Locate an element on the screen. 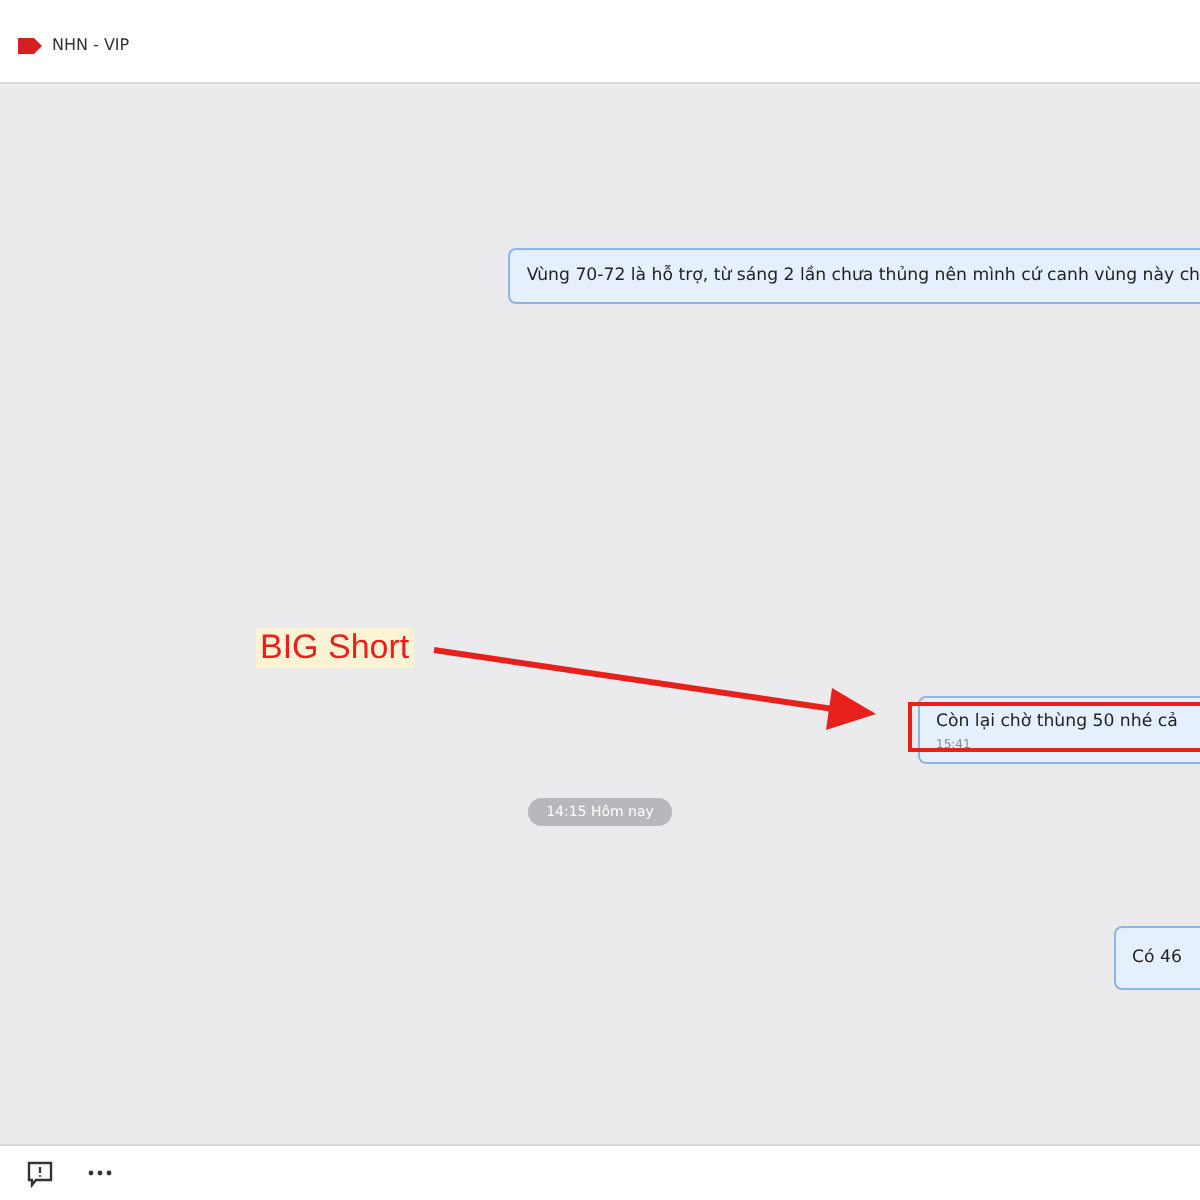  message-text: Có 46 is located at coordinates (1158, 958).